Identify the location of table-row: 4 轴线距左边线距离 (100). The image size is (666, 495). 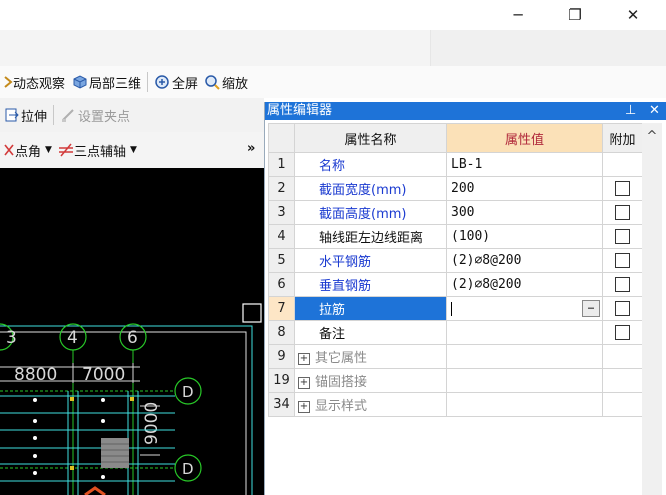
(455, 236).